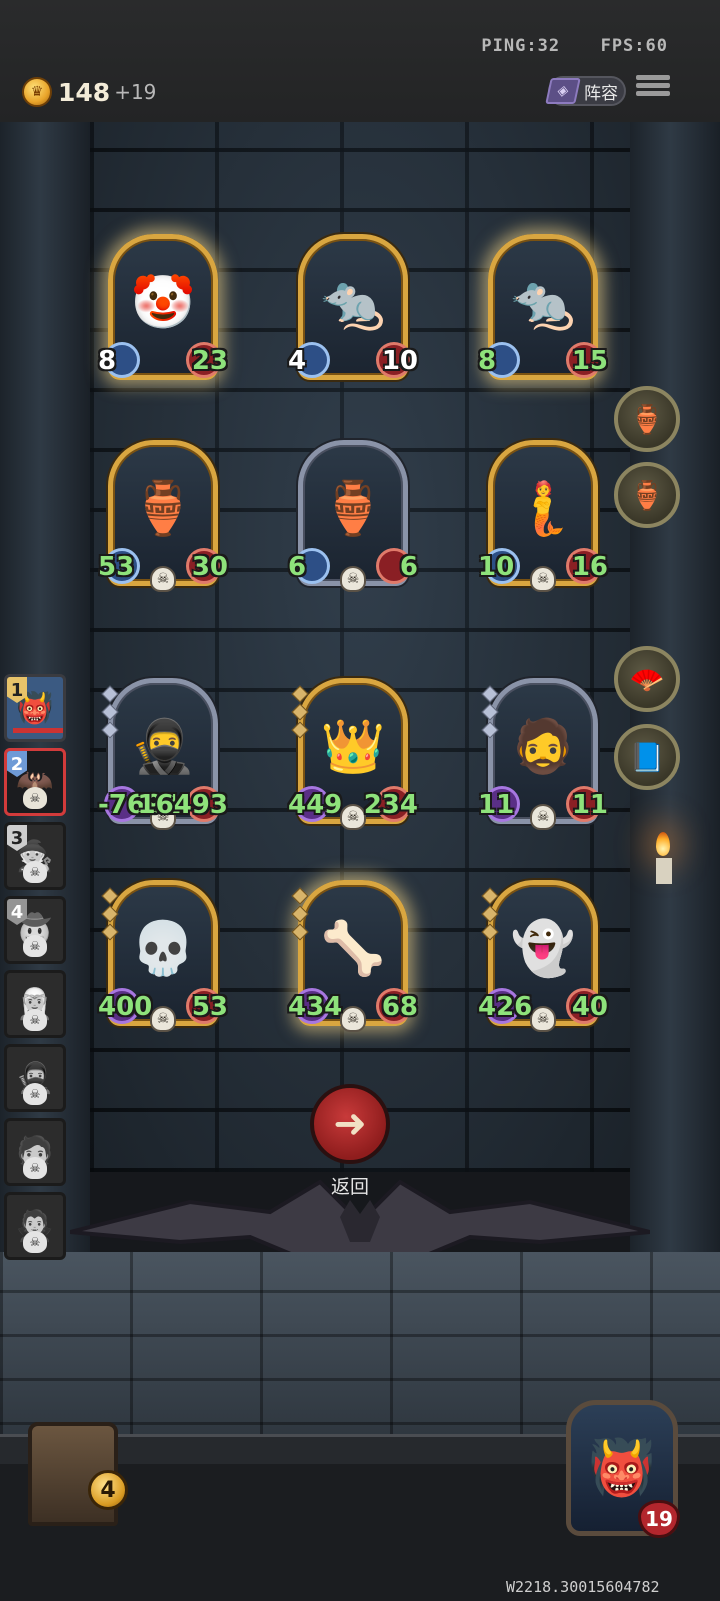  Describe the element at coordinates (408, 567) in the screenshot. I see `minion-health: 6` at that location.